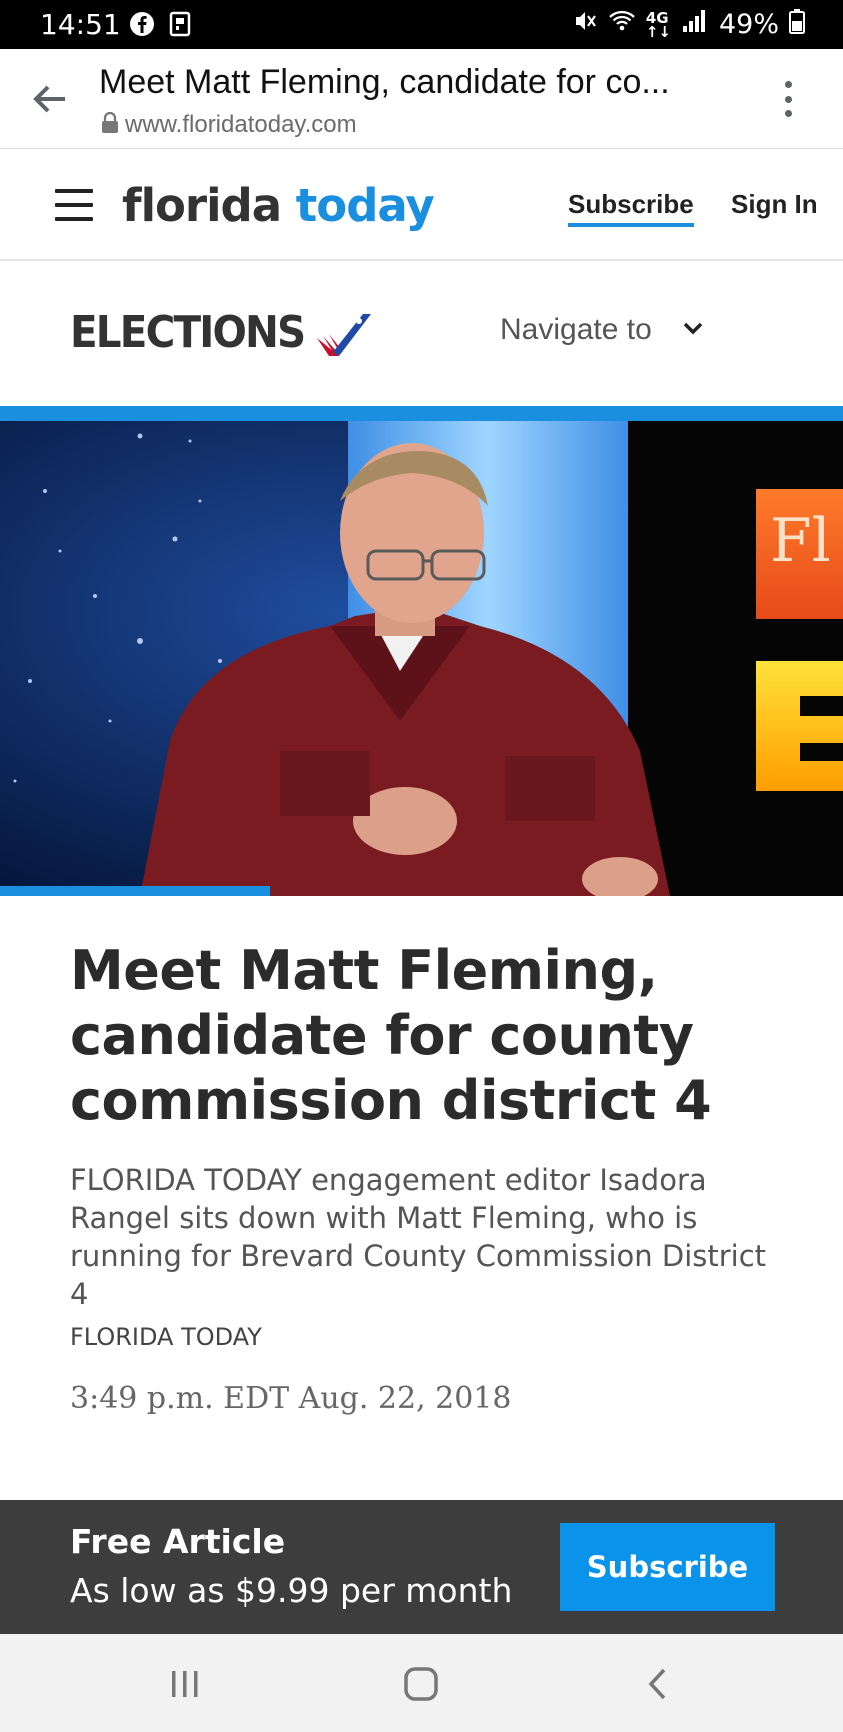  I want to click on mute-icon, so click(585, 24).